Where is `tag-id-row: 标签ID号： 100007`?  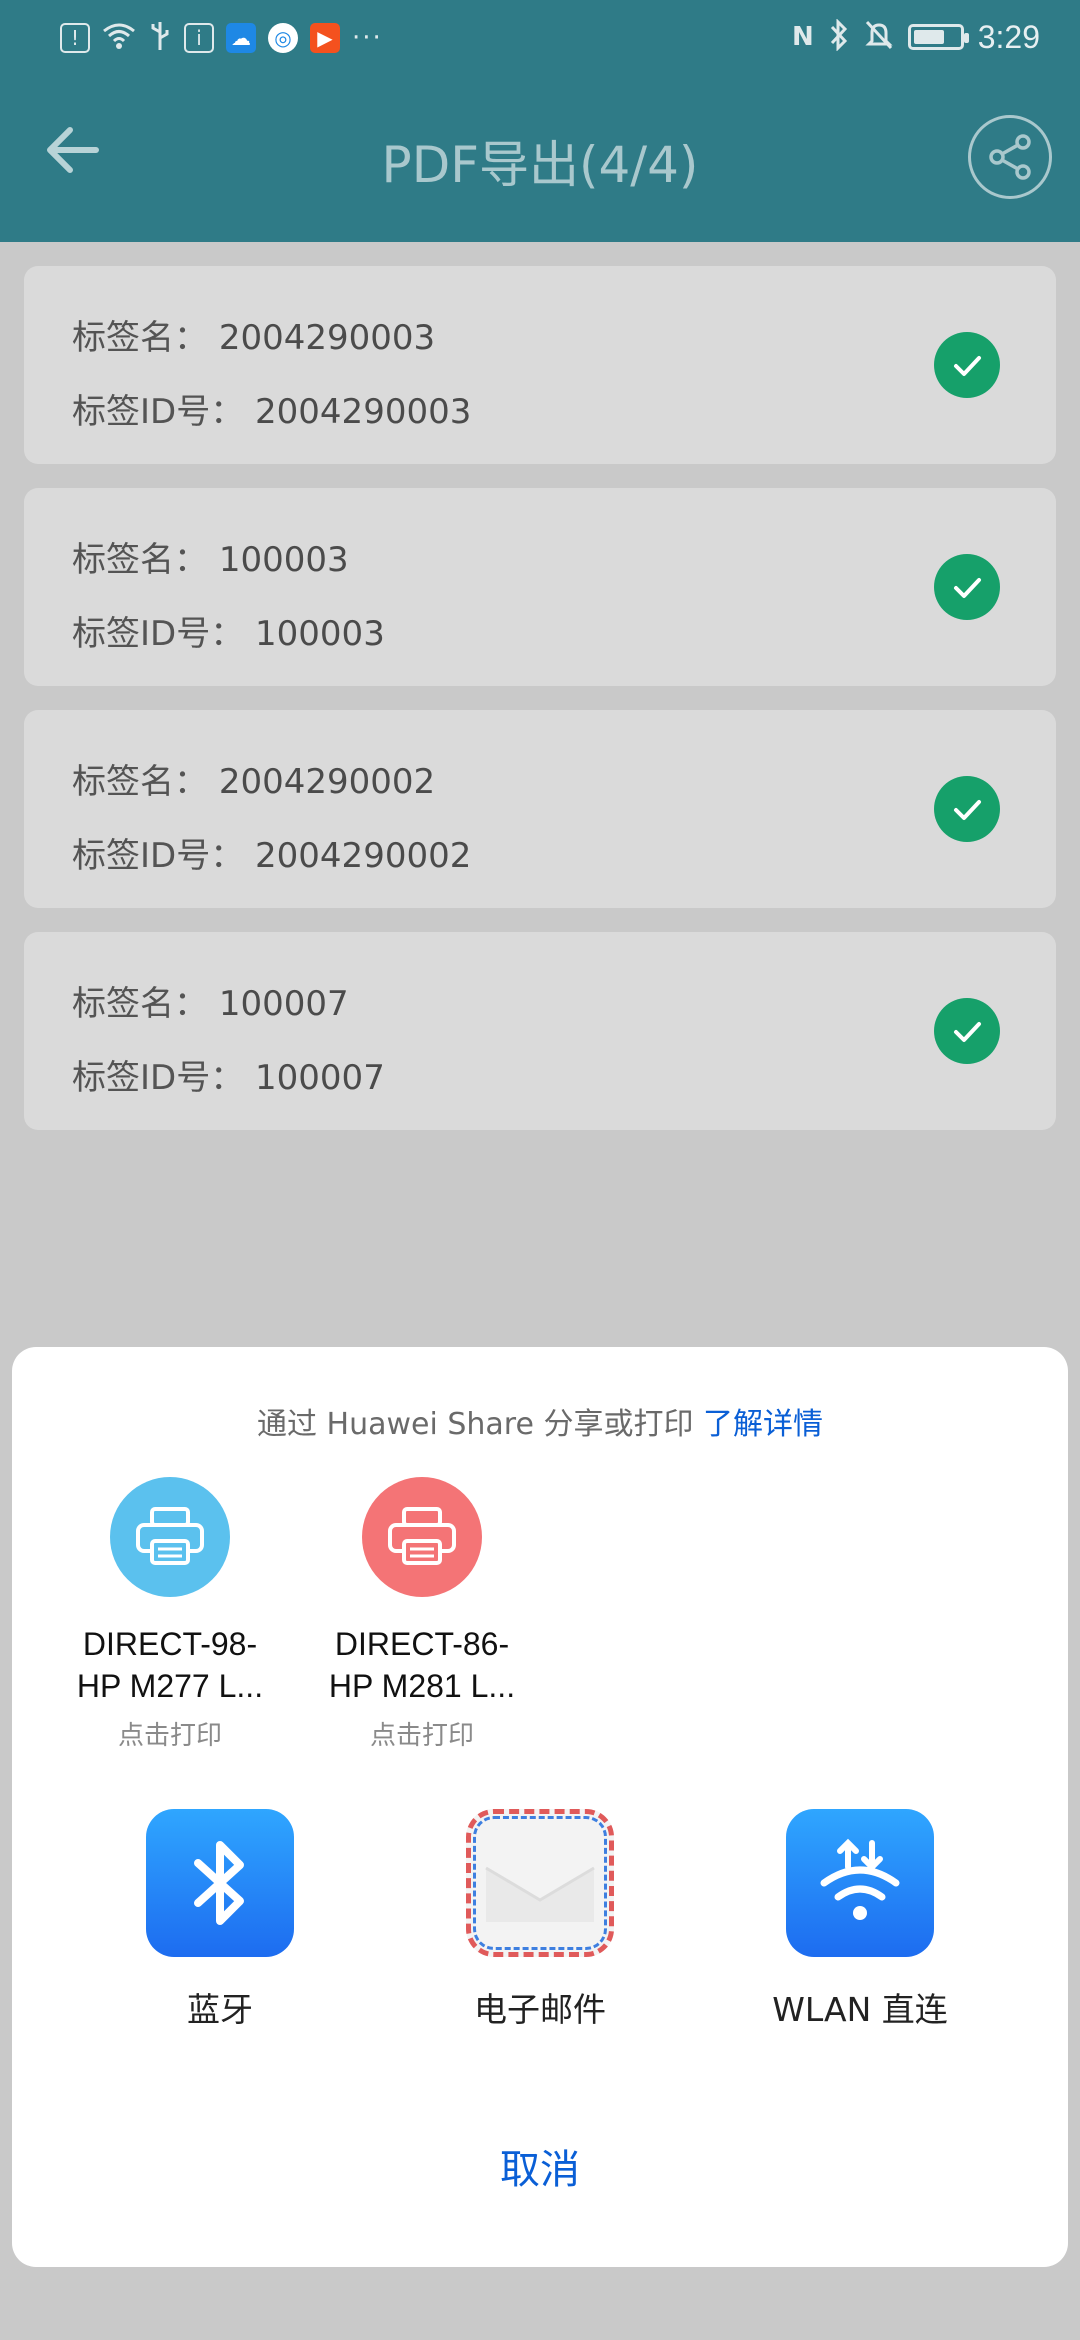
tag-id-row: 标签ID号： 100007 is located at coordinates (228, 1074).